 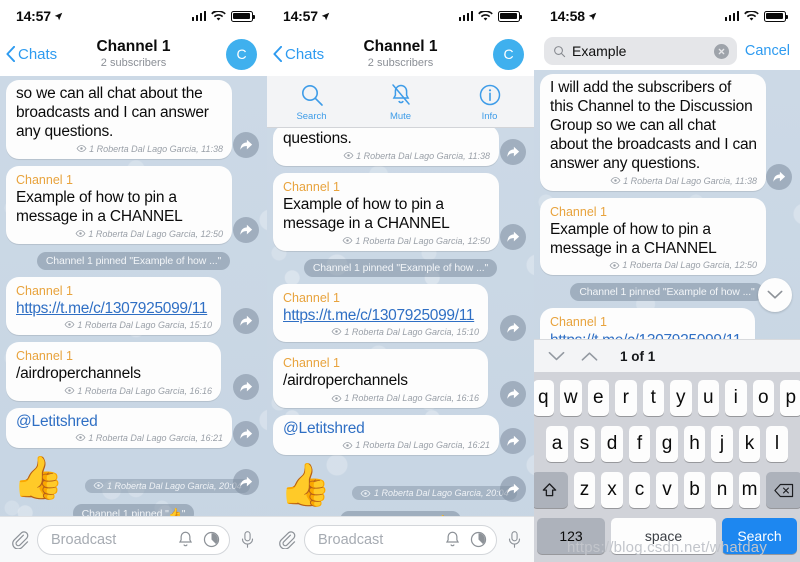 What do you see at coordinates (721, 51) in the screenshot?
I see `clear-search-button` at bounding box center [721, 51].